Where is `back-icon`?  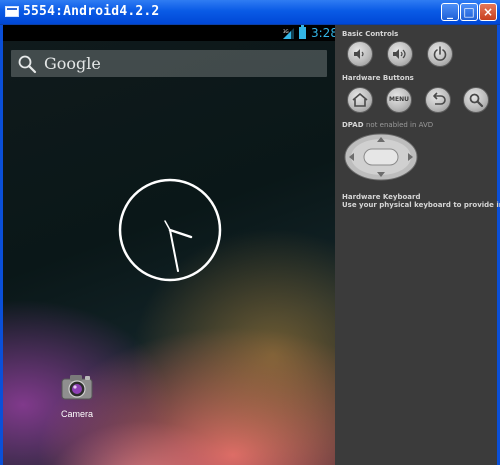
back-icon is located at coordinates (439, 98).